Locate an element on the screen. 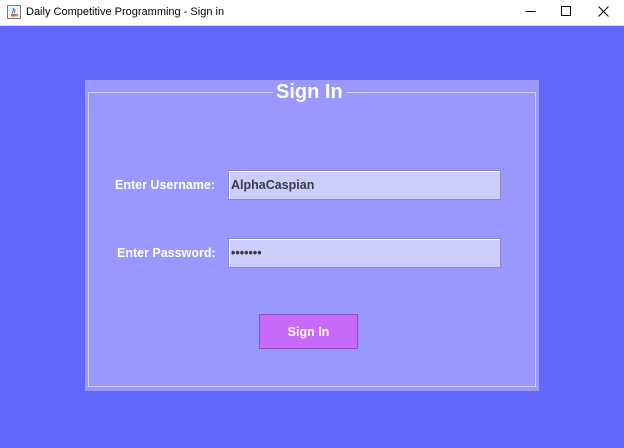 Image resolution: width=624 pixels, height=448 pixels. title-bar: Daily Competitive Programming - Sign in is located at coordinates (312, 13).